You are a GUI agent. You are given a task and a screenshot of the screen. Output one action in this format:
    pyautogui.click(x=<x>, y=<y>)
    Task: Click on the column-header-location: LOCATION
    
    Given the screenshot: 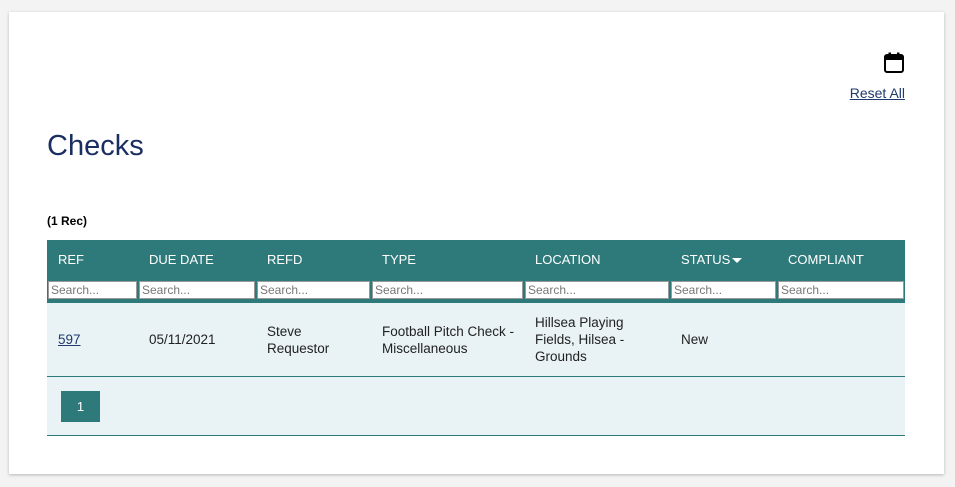 What is the action you would take?
    pyautogui.click(x=597, y=259)
    